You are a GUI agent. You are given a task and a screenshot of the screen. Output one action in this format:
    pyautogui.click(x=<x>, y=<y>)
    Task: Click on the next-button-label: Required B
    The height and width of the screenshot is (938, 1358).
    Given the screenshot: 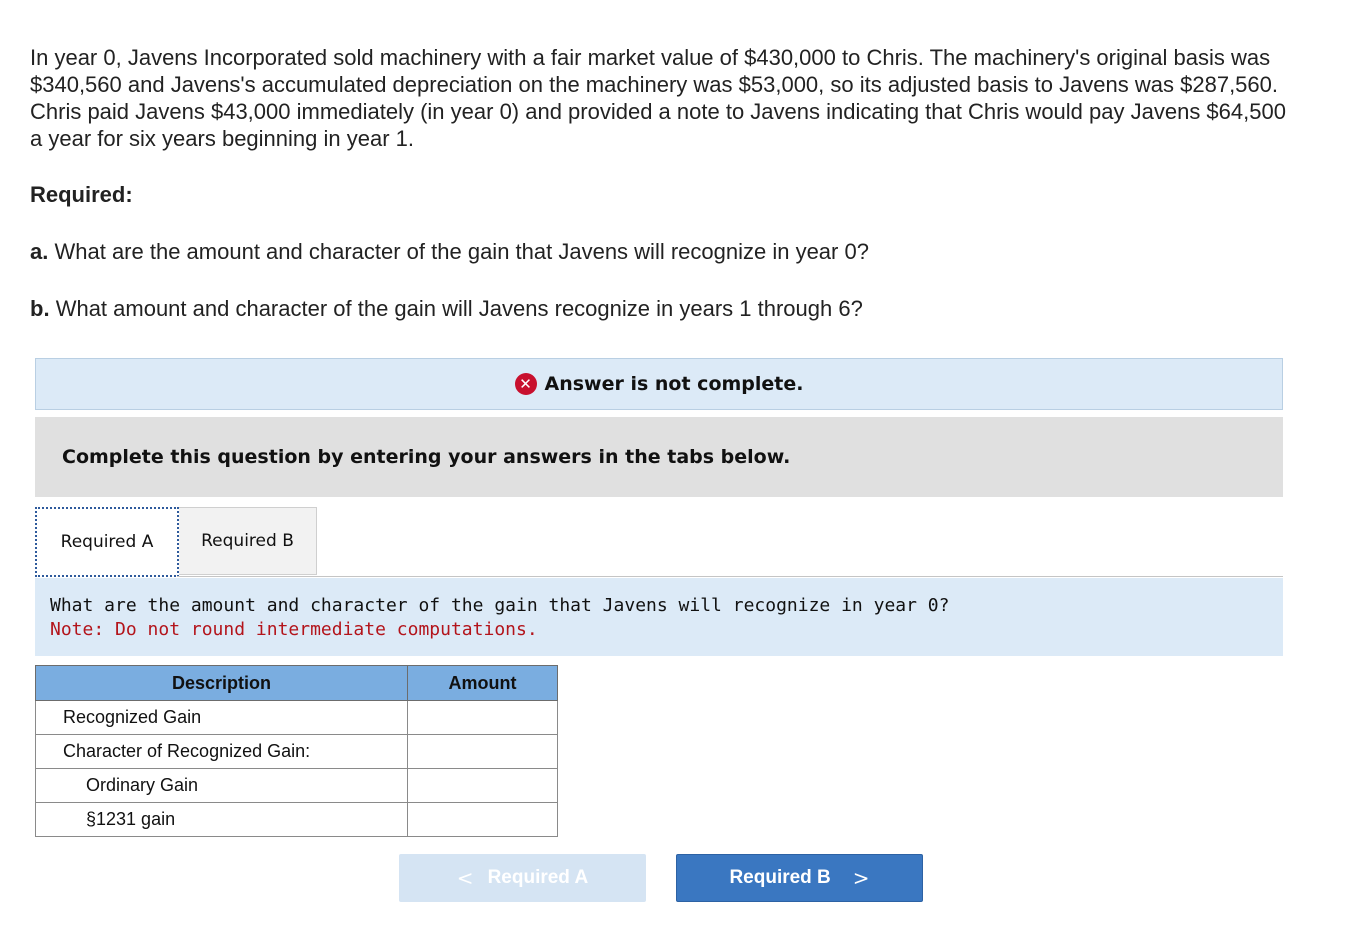 What is the action you would take?
    pyautogui.click(x=780, y=877)
    